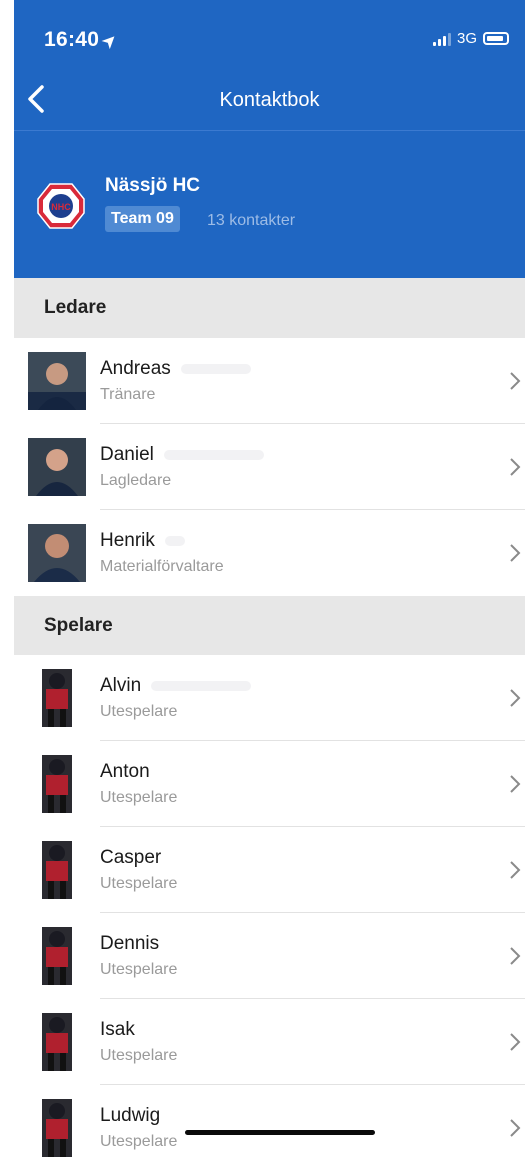 This screenshot has width=525, height=1157. Describe the element at coordinates (496, 38) in the screenshot. I see `battery-icon` at that location.